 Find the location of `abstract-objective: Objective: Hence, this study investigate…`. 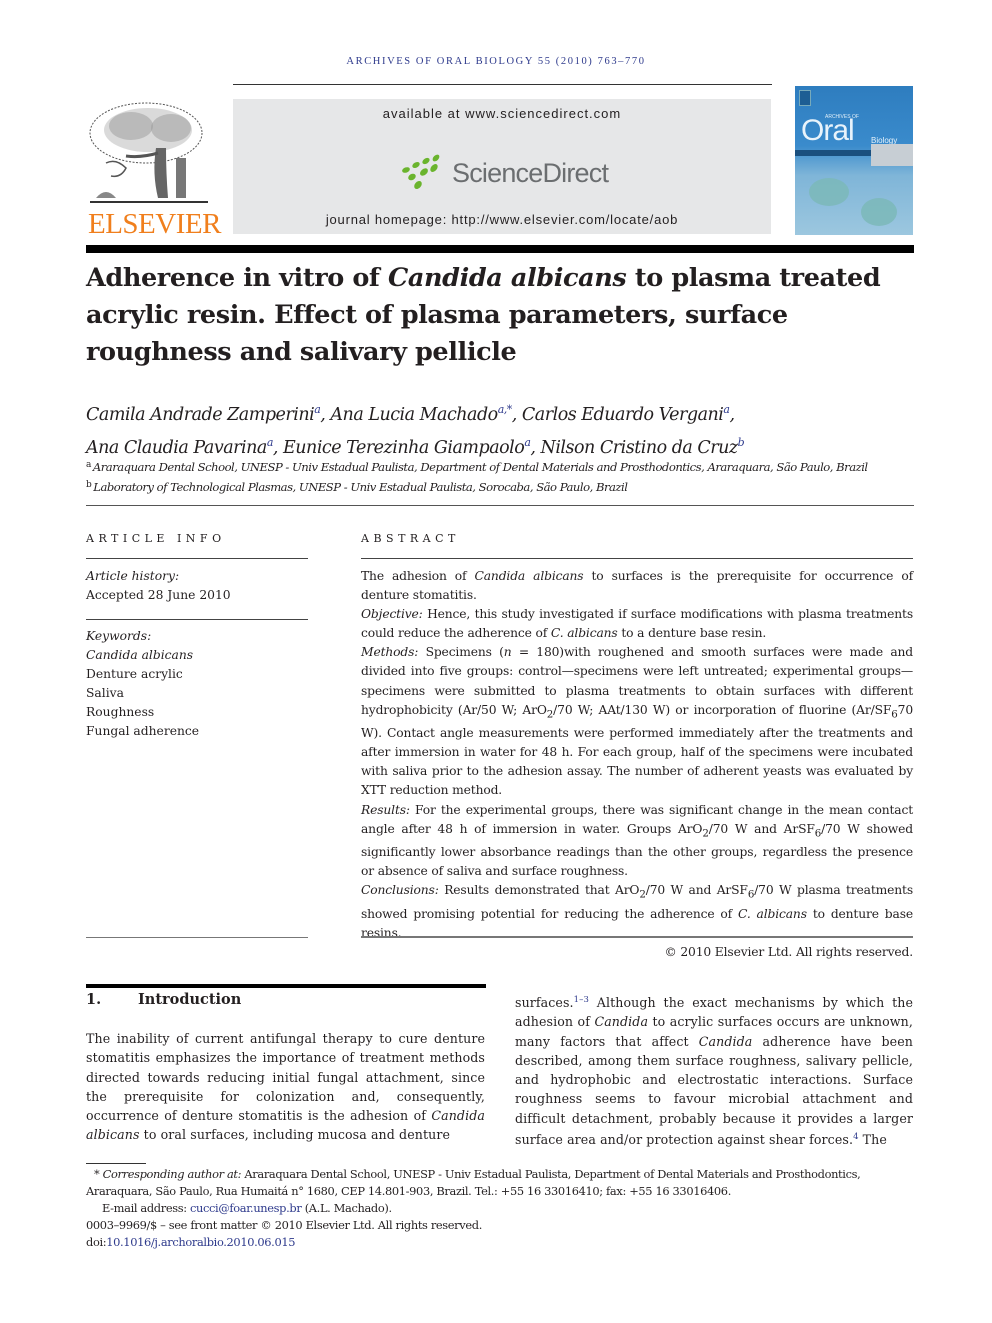

abstract-objective: Objective: Hence, this study investigate… is located at coordinates (637, 624).